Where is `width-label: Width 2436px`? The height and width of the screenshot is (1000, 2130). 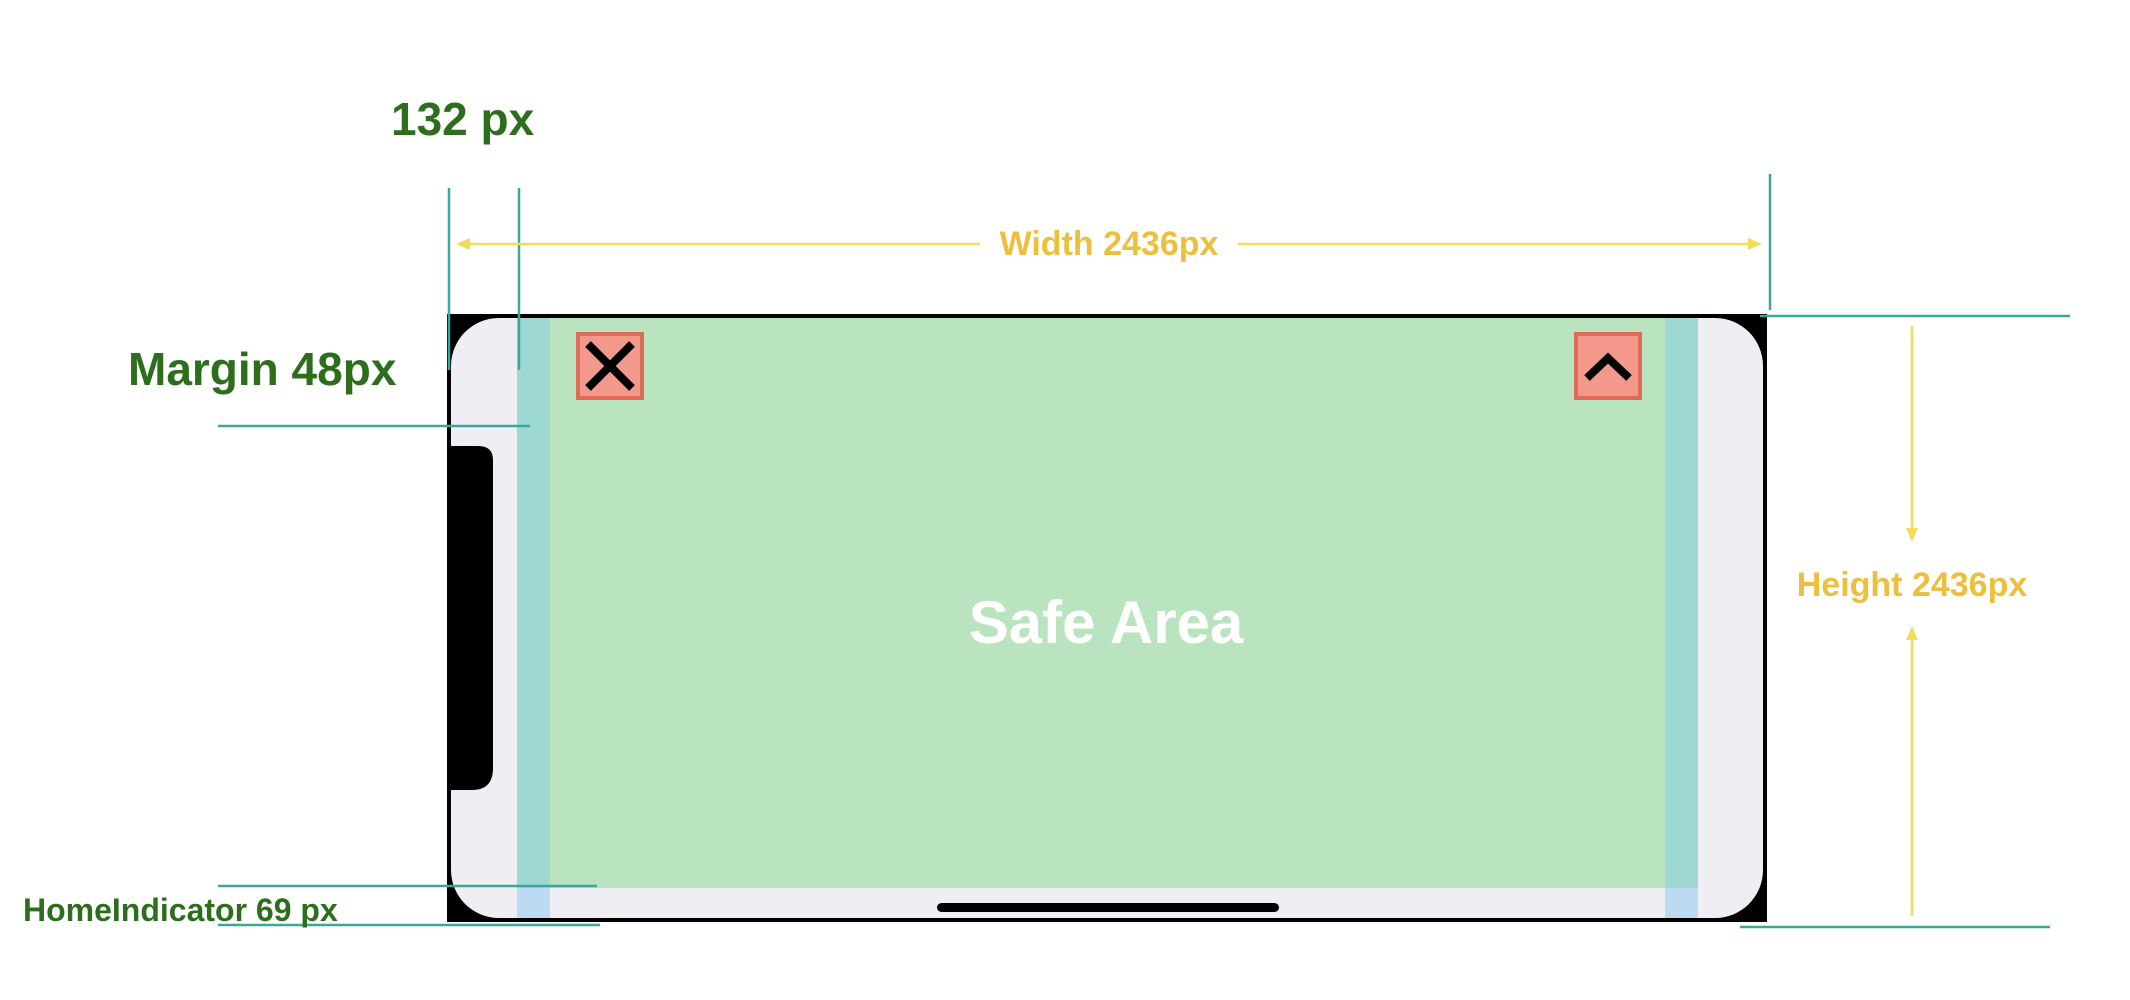
width-label: Width 2436px is located at coordinates (1109, 244).